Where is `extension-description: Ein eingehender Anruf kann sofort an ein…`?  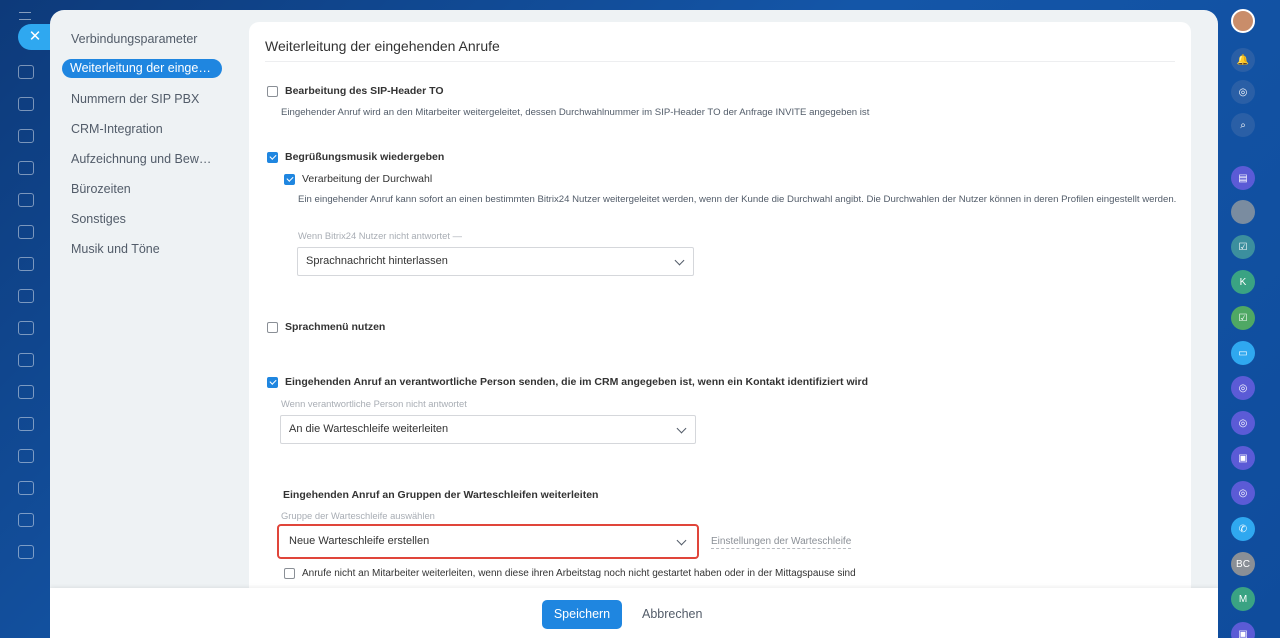 extension-description: Ein eingehender Anruf kann sofort an ein… is located at coordinates (737, 199).